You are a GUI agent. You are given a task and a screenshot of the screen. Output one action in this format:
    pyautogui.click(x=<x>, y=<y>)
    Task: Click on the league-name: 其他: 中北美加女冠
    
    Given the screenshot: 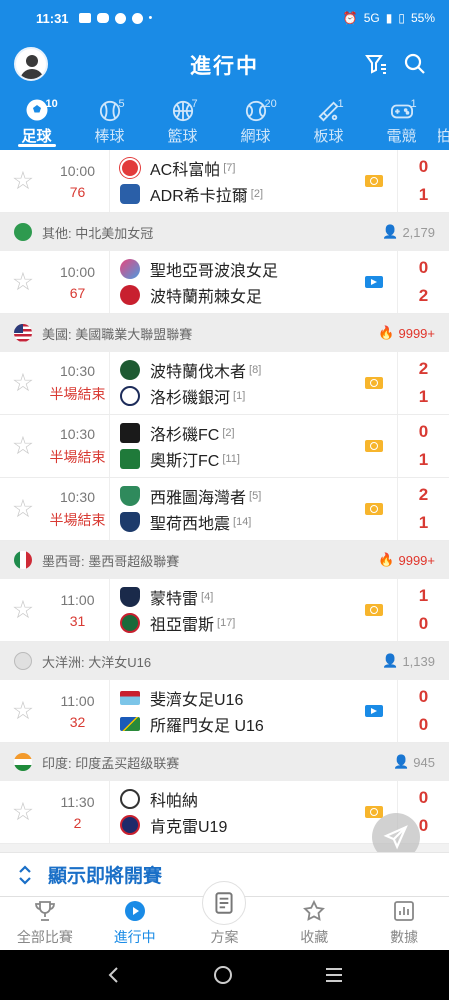 What is the action you would take?
    pyautogui.click(x=98, y=233)
    